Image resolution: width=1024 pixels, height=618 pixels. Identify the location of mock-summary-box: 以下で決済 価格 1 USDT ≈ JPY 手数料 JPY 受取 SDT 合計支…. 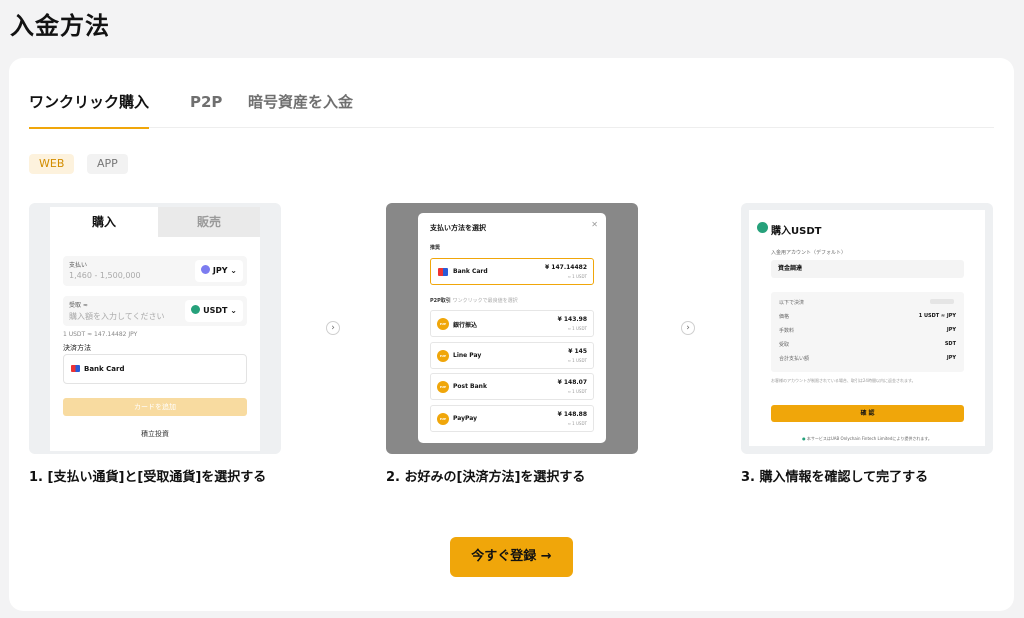
(867, 332).